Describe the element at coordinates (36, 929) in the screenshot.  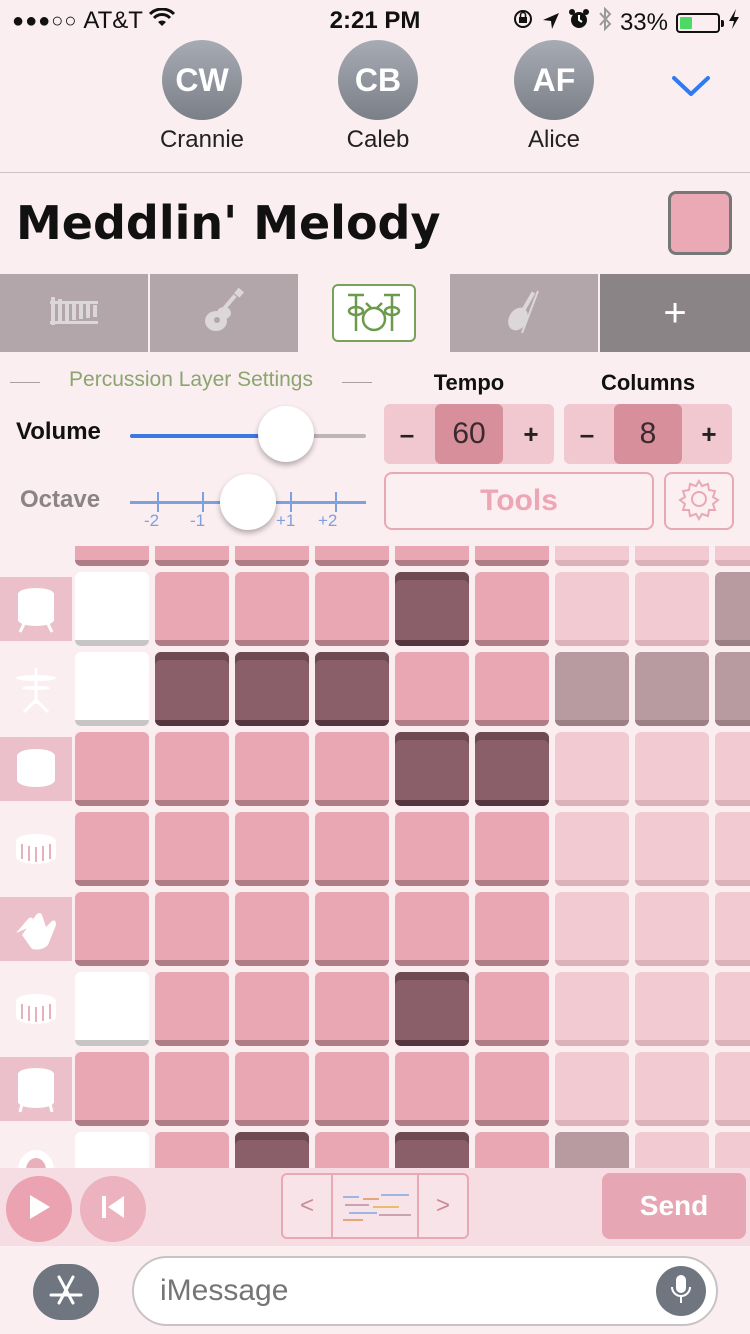
I see `clap-icon` at that location.